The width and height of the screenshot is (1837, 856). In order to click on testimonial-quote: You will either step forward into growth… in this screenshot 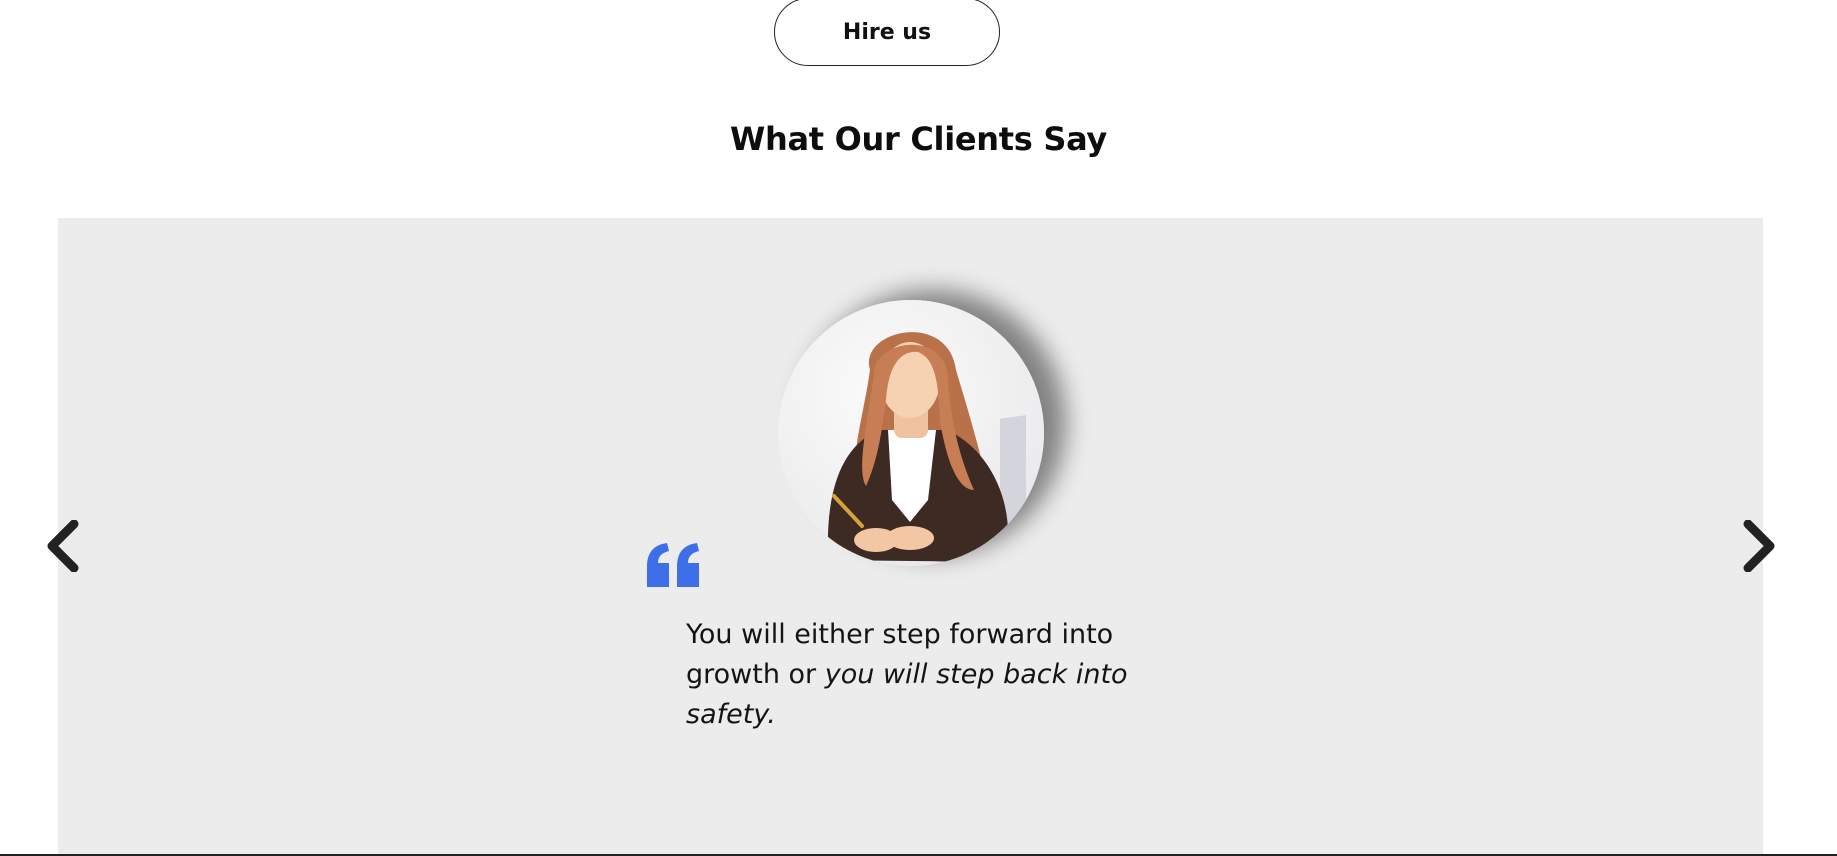, I will do `click(921, 675)`.